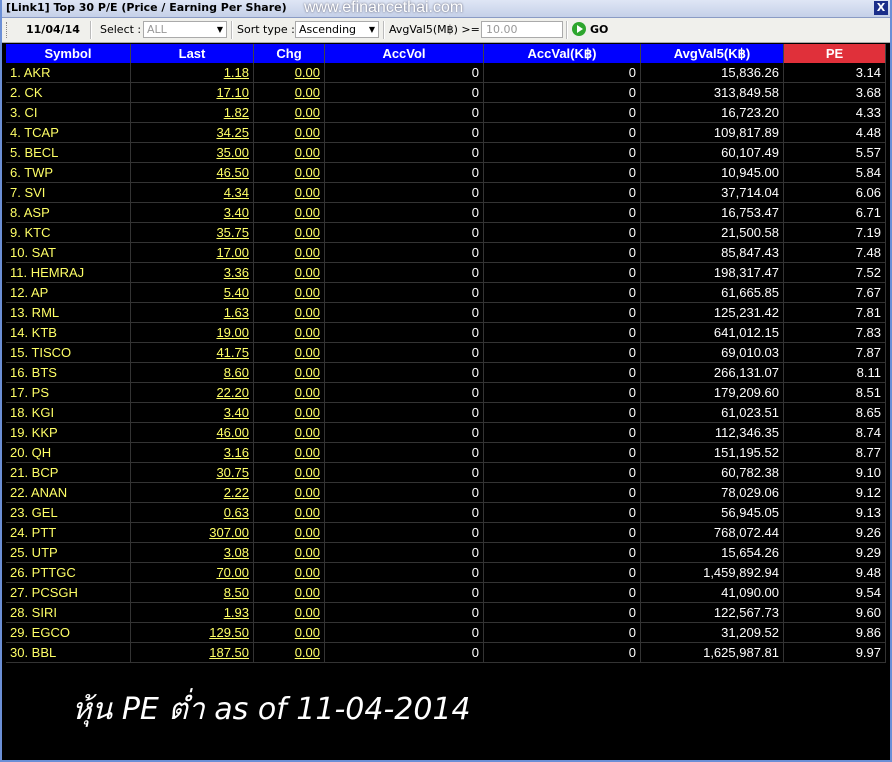 This screenshot has width=892, height=762. I want to click on table-row: 12. AP 5.40 0.00 0 0 61,665.85 7.67, so click(446, 293).